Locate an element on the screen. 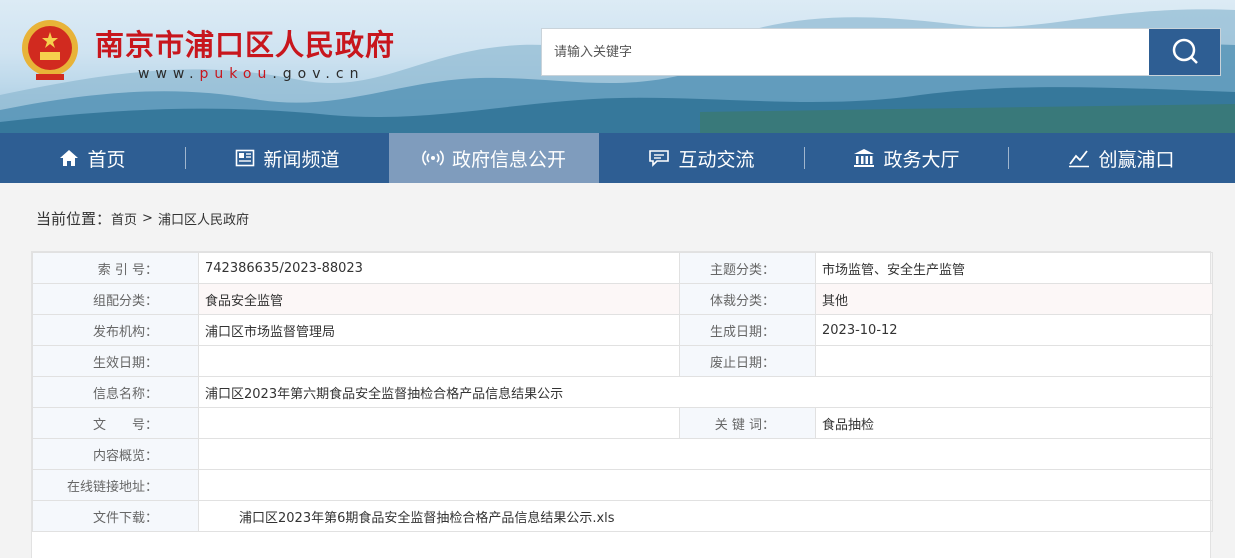 The image size is (1235, 558). search-icon is located at coordinates (1185, 52).